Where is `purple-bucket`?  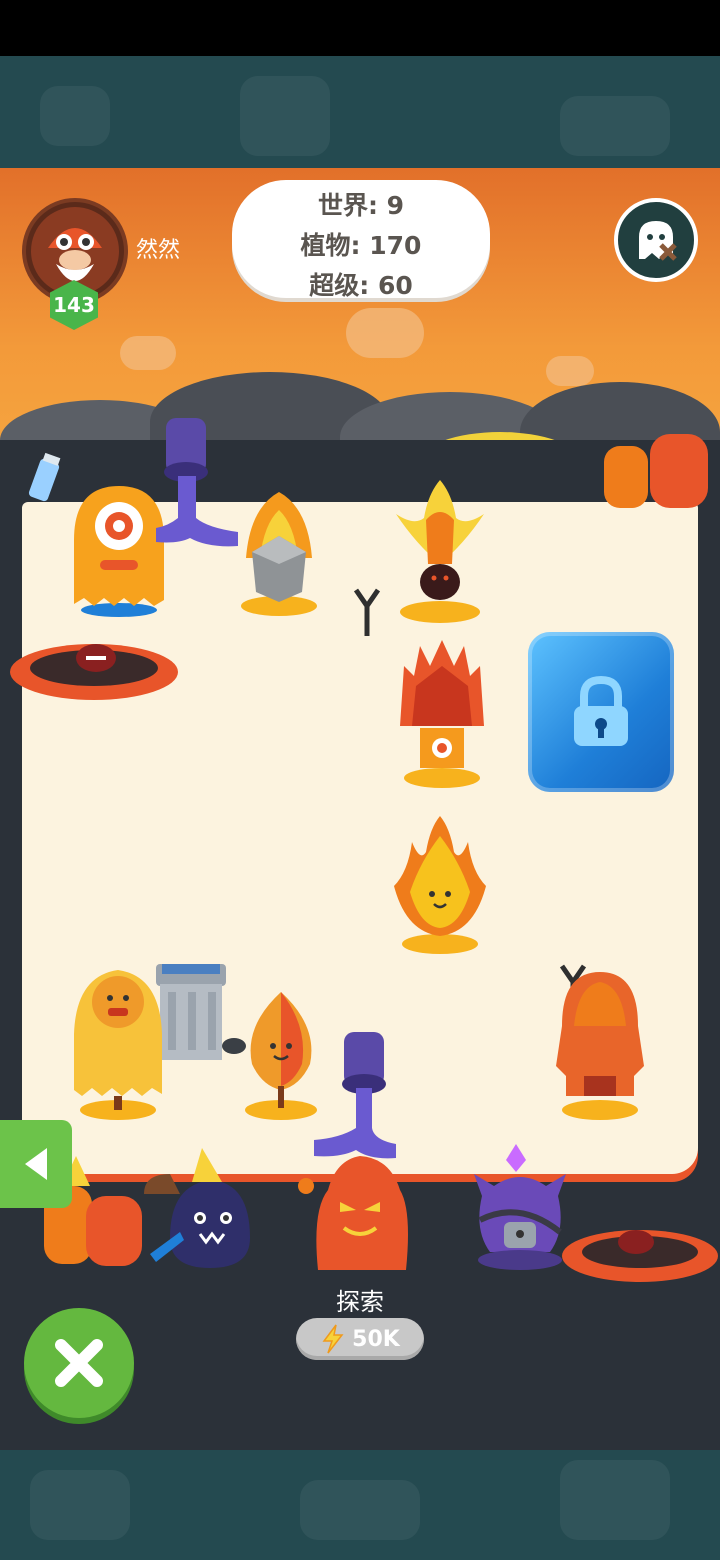 purple-bucket is located at coordinates (200, 492).